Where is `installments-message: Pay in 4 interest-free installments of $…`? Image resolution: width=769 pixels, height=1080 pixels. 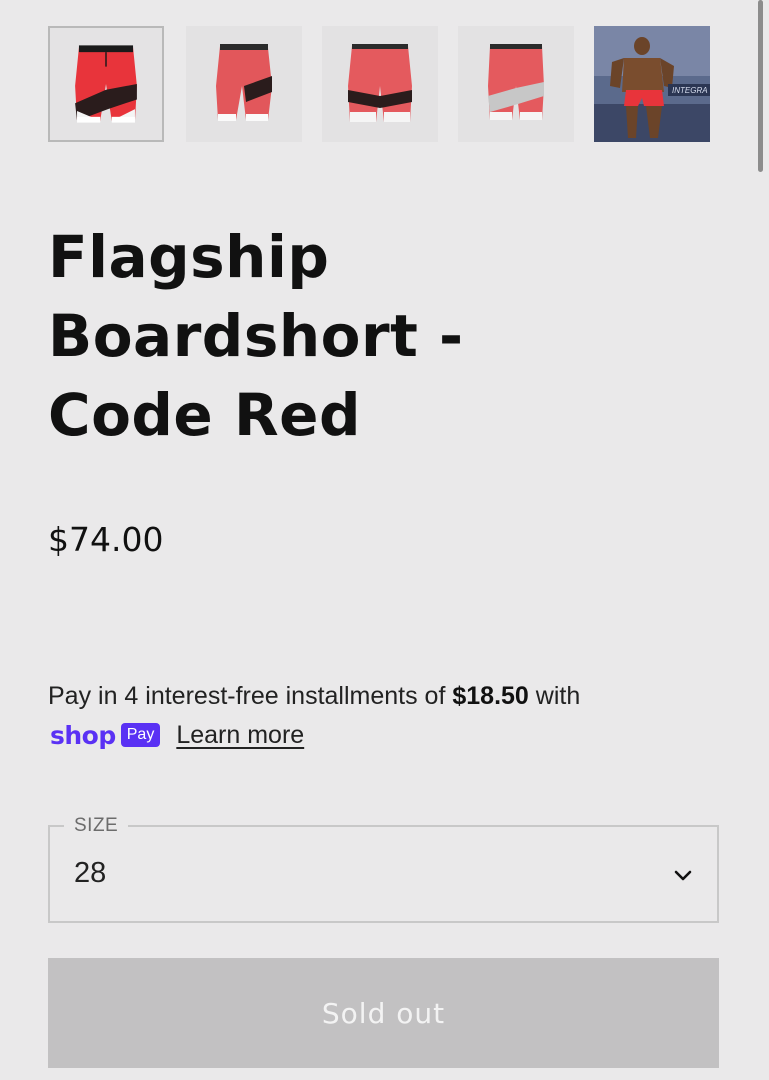 installments-message: Pay in 4 interest-free installments of $… is located at coordinates (388, 696).